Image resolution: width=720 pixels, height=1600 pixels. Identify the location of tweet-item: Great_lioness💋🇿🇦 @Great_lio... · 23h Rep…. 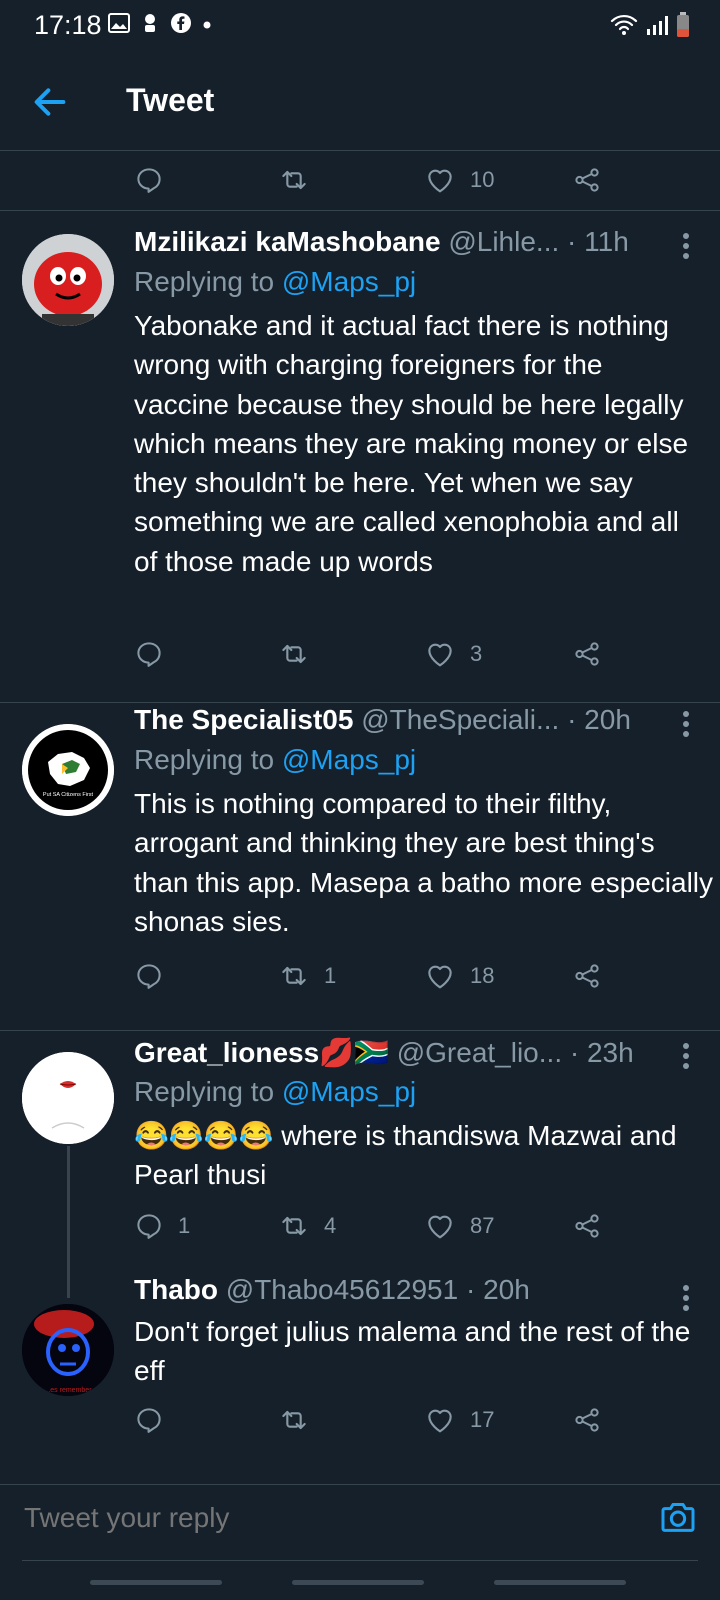
(360, 1154).